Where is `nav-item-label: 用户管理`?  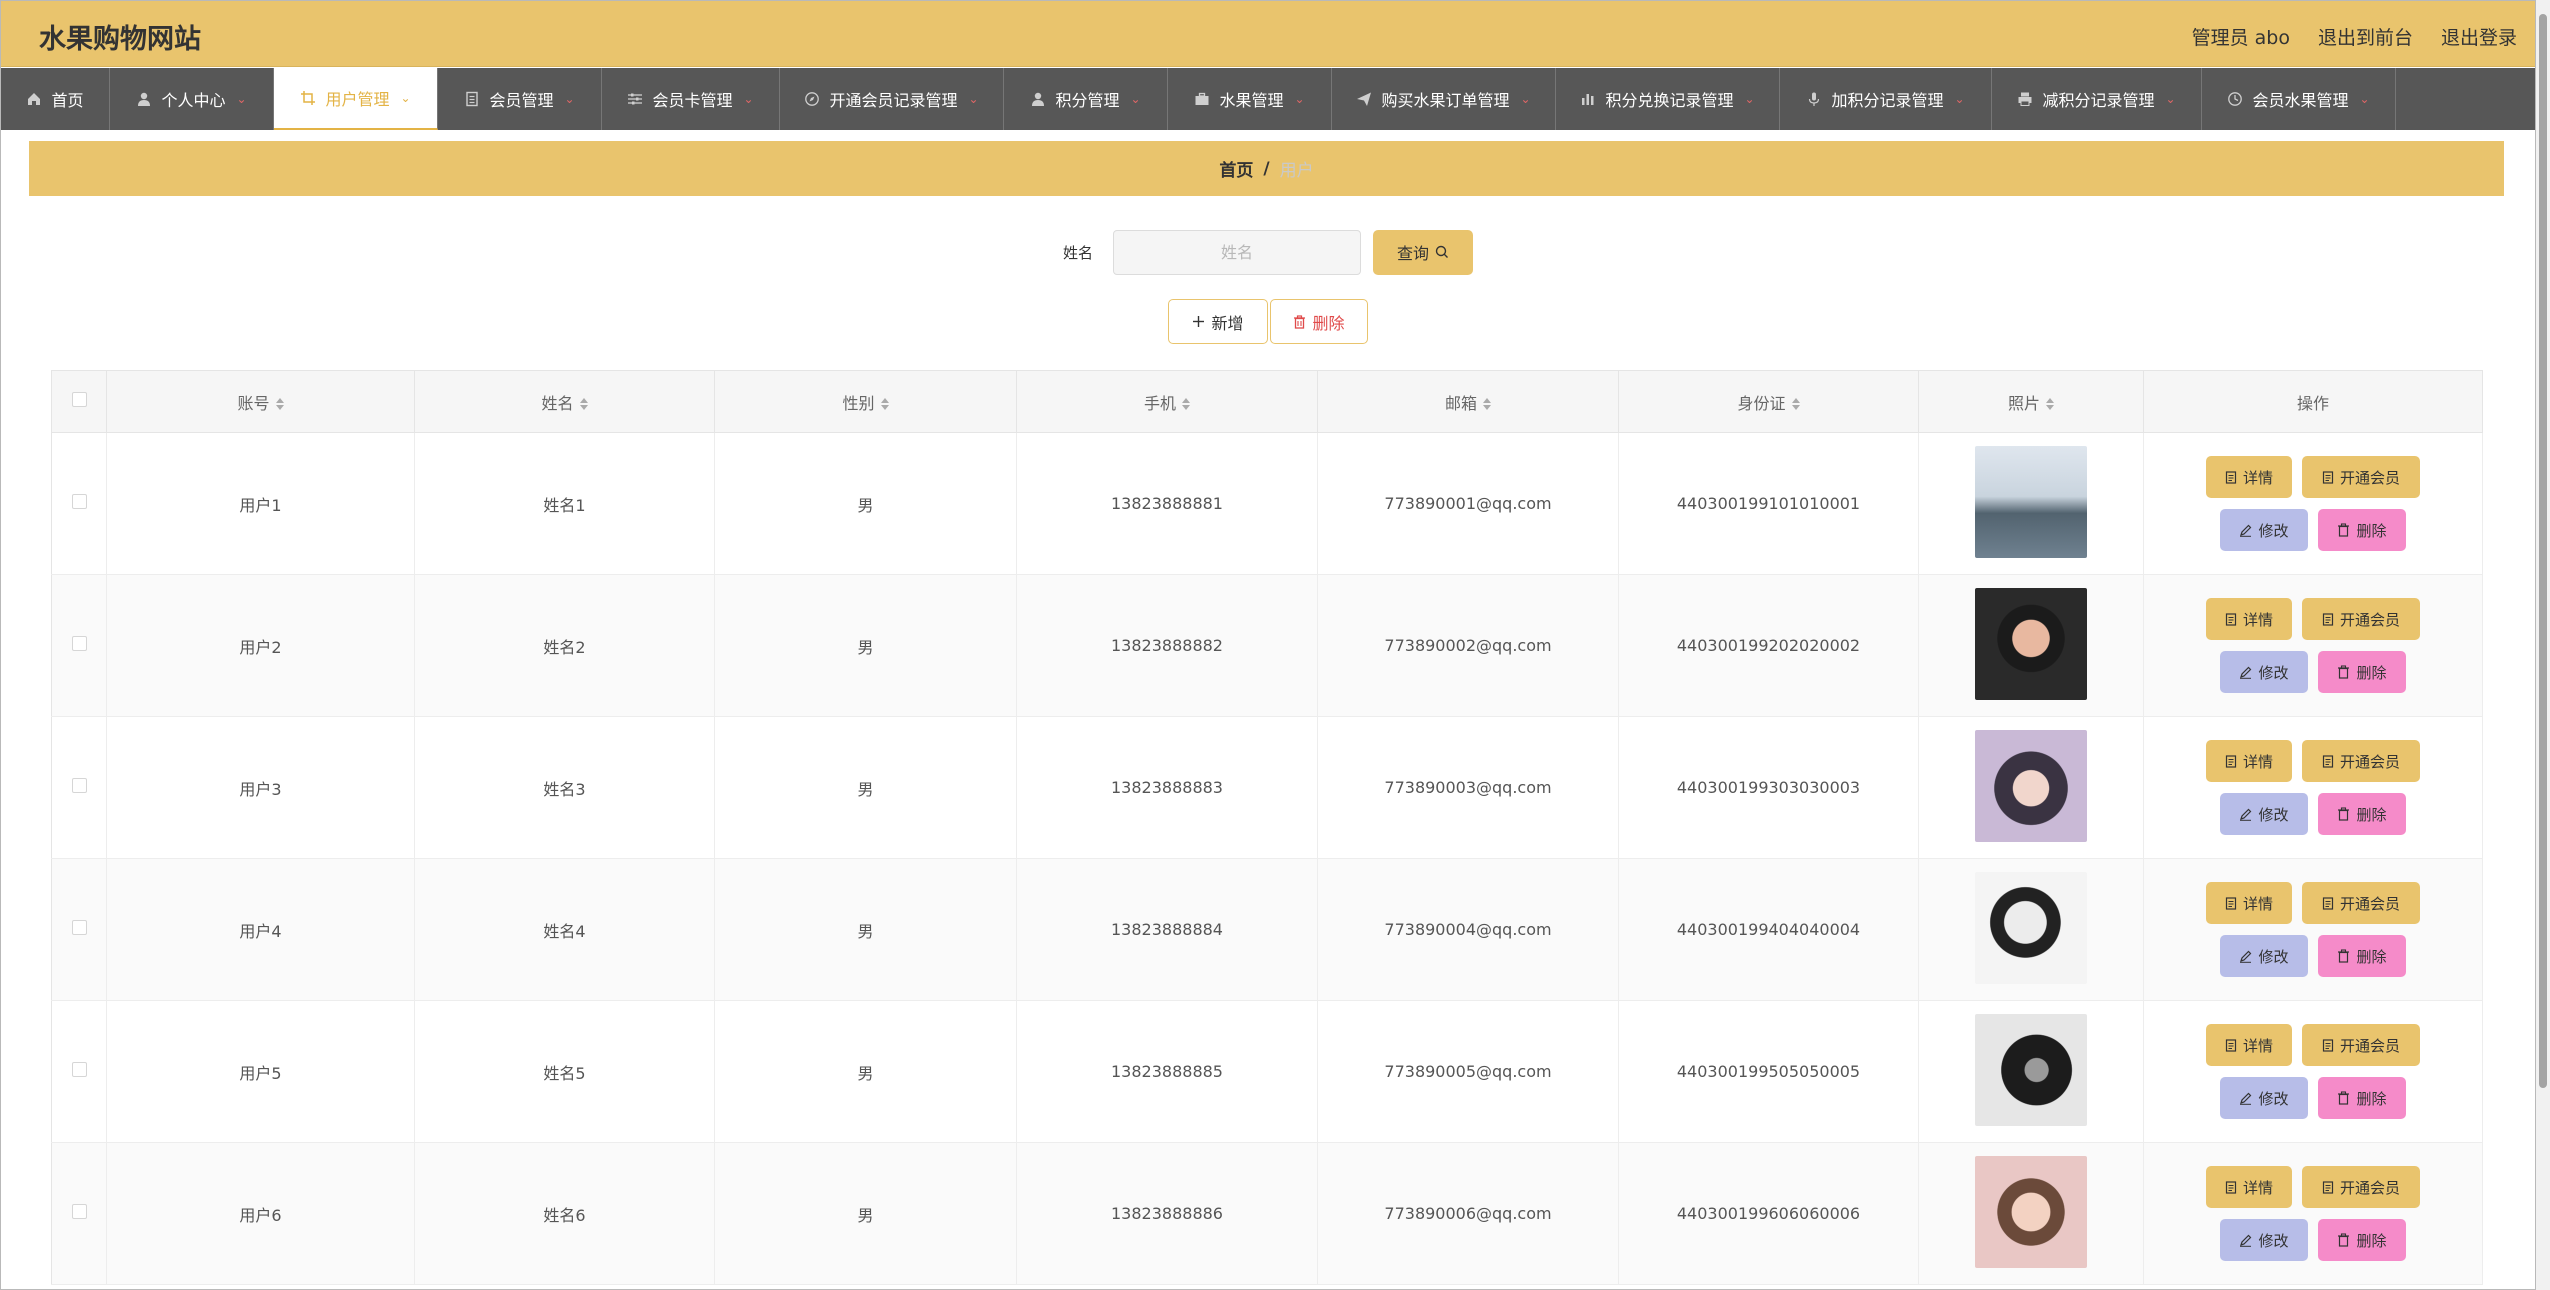
nav-item-label: 用户管理 is located at coordinates (357, 99).